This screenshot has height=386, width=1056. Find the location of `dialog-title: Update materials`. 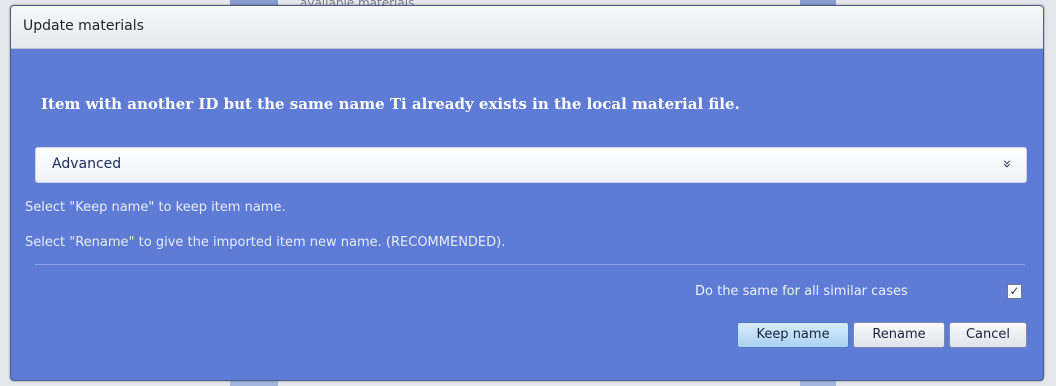

dialog-title: Update materials is located at coordinates (83, 26).